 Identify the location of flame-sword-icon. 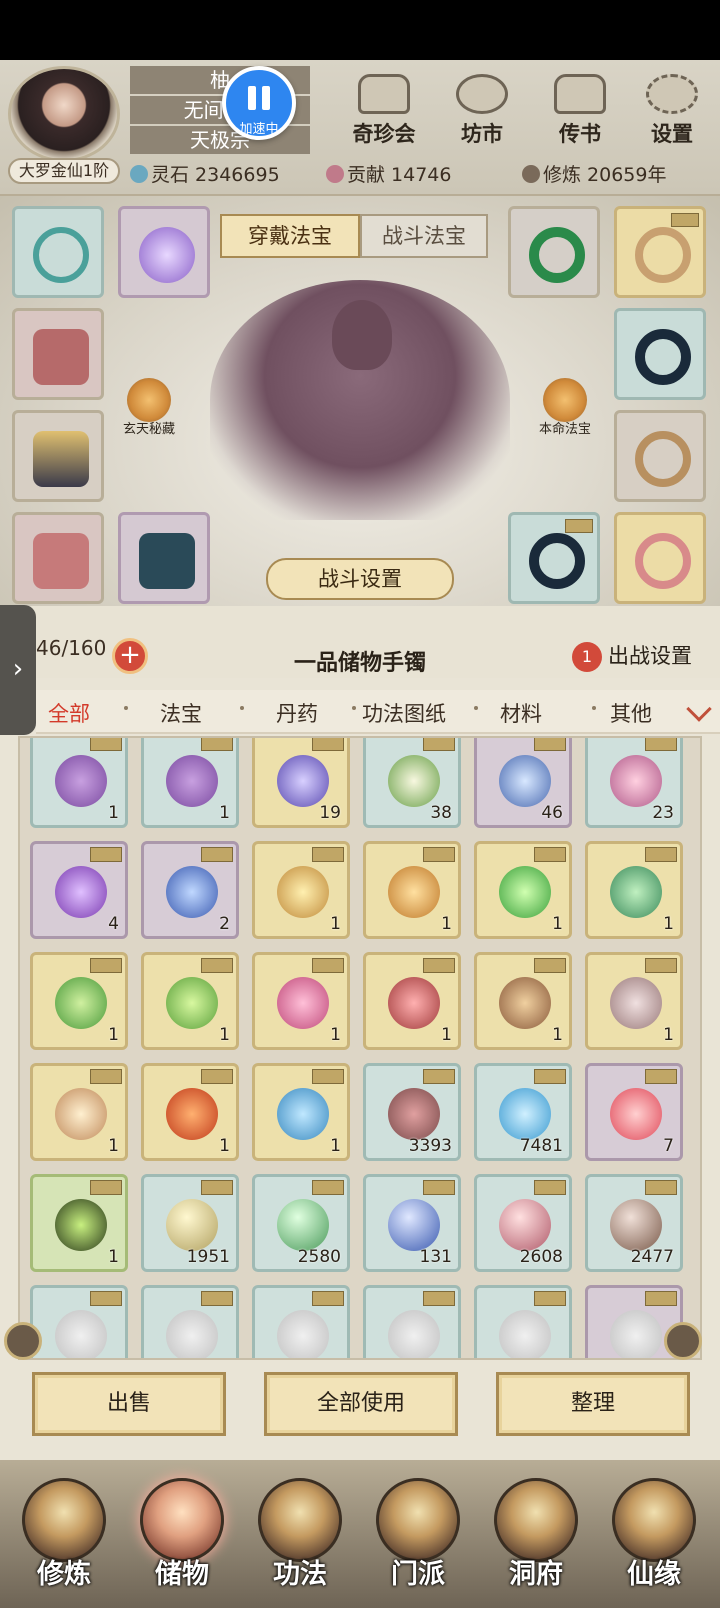
(192, 1114).